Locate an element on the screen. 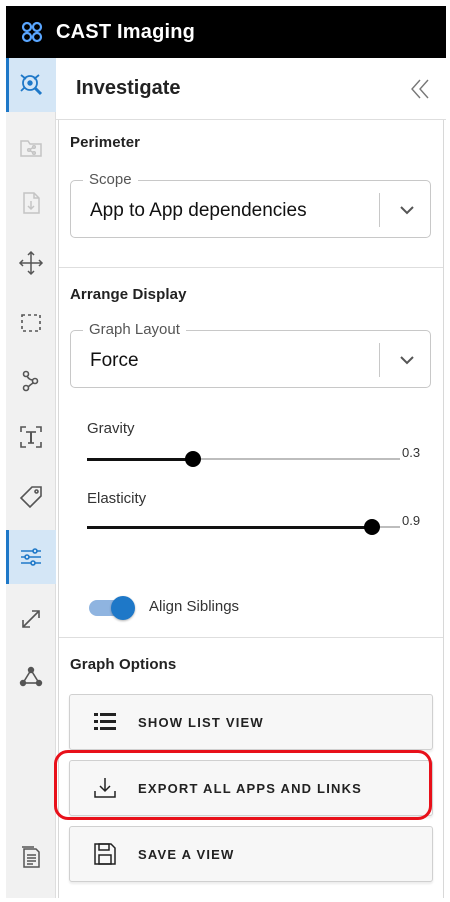 This screenshot has width=450, height=902. elasticity-slider is located at coordinates (243, 527).